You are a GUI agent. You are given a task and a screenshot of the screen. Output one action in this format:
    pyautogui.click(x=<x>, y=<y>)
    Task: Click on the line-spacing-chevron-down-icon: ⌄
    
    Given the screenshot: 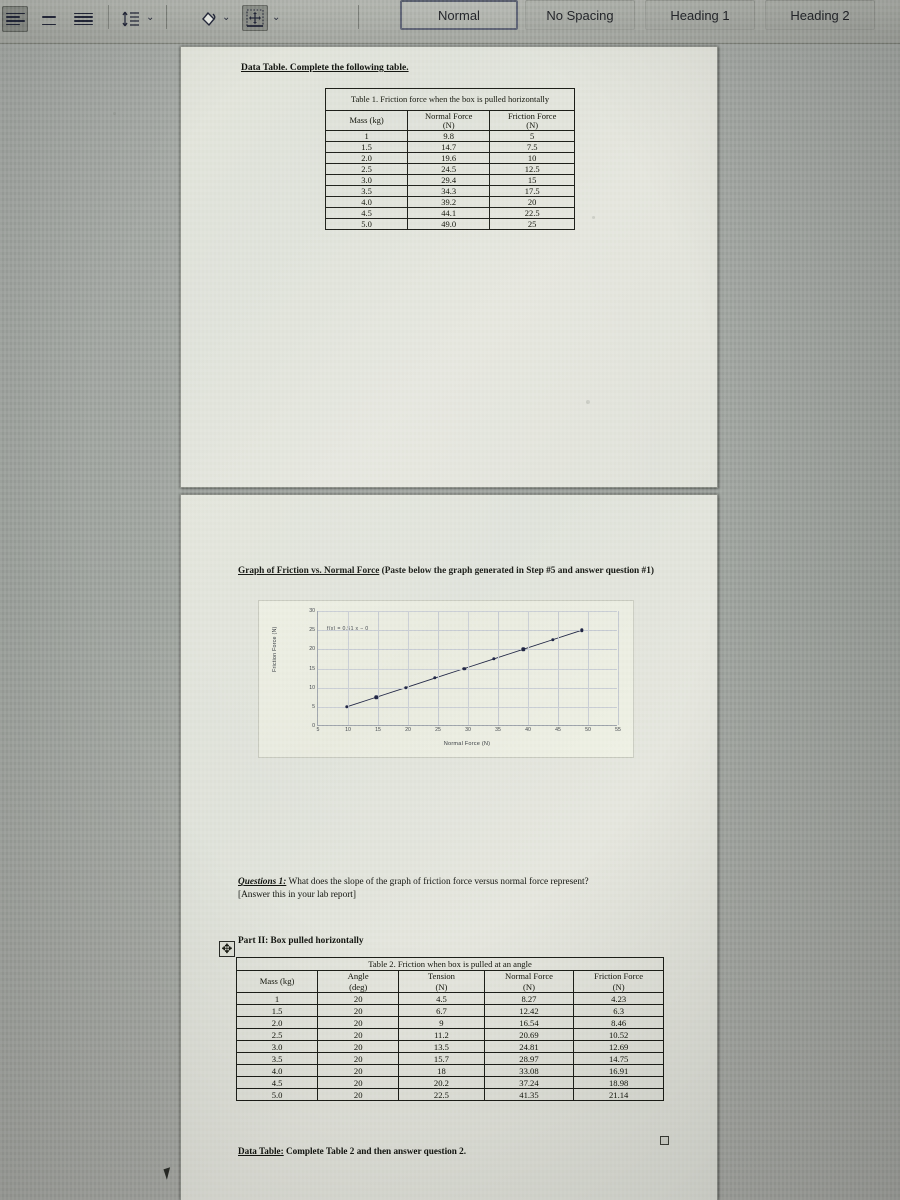 What is the action you would take?
    pyautogui.click(x=150, y=17)
    